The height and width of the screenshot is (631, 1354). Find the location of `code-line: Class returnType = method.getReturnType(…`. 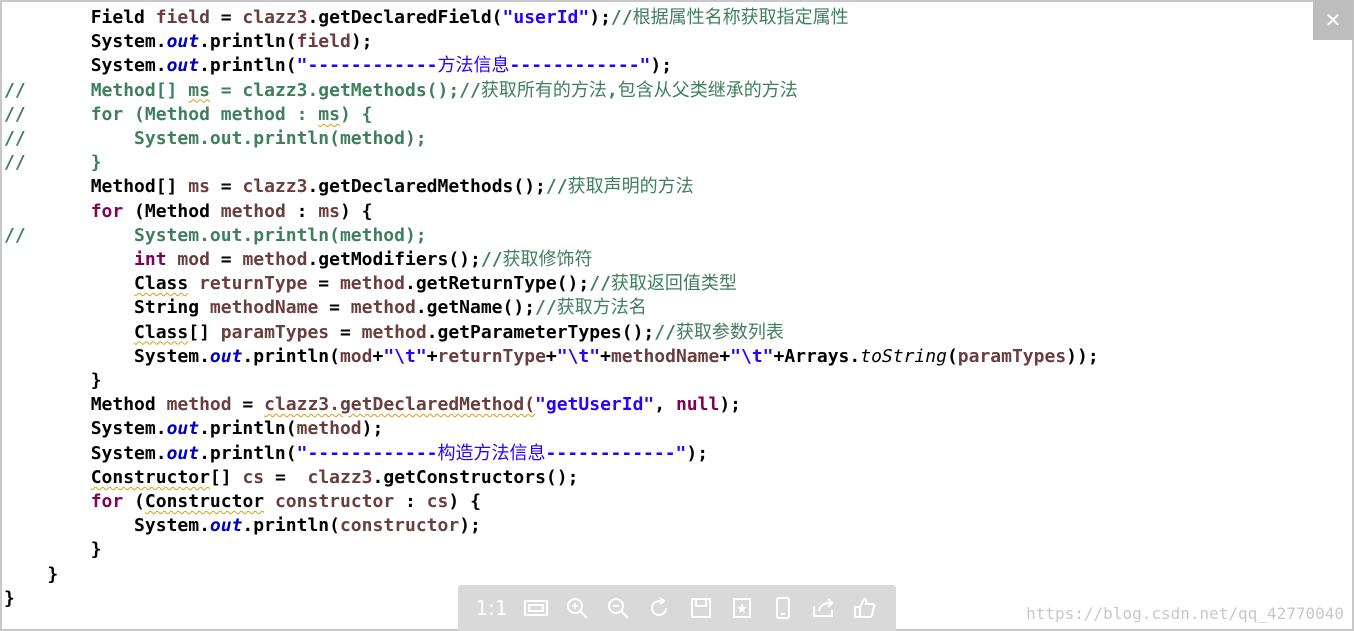

code-line: Class returnType = method.getReturnType(… is located at coordinates (370, 284).